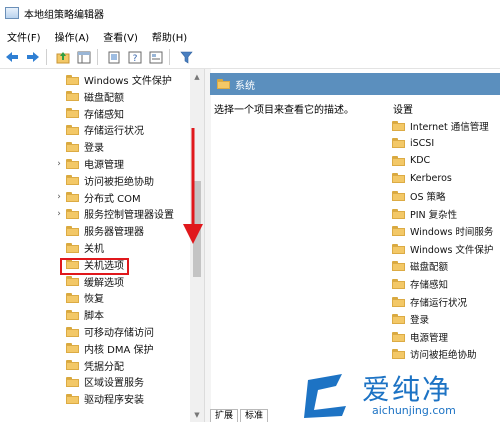 This screenshot has height=422, width=500. I want to click on tree-item: 凭据分配, so click(62, 365).